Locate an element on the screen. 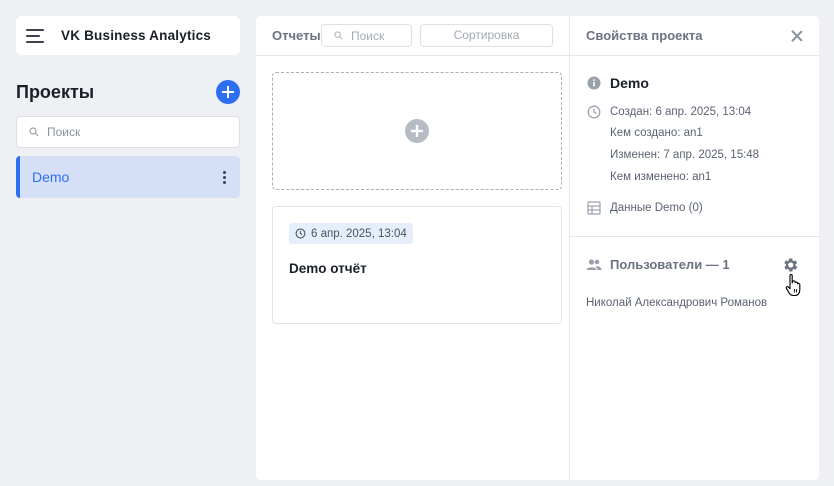 The image size is (834, 486). projects-header: Проекты is located at coordinates (128, 92).